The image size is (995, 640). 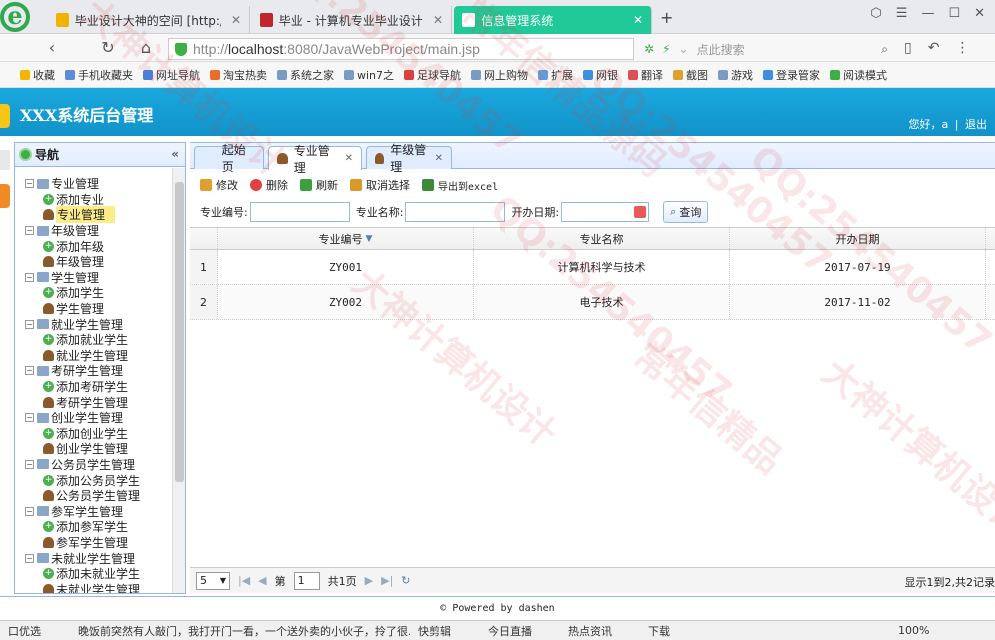 I want to click on nav-group: − 就业学生管理, so click(x=98, y=324).